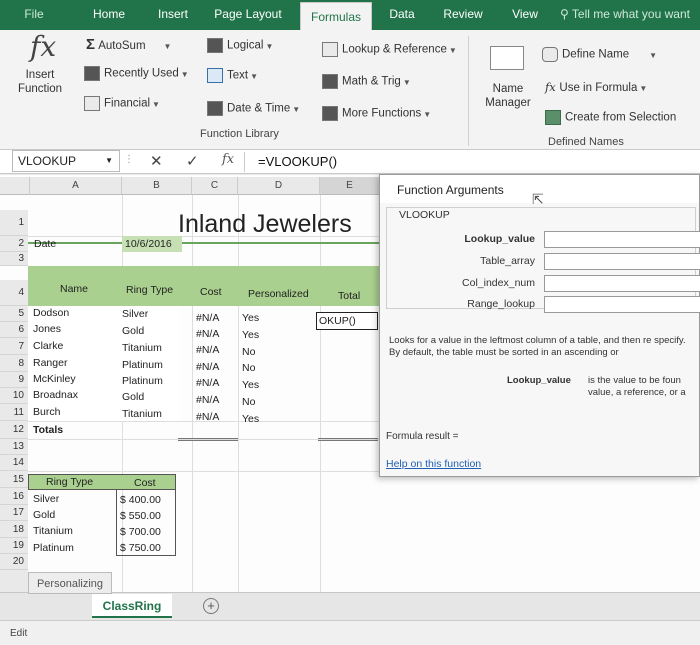 This screenshot has height=645, width=700. Describe the element at coordinates (142, 365) in the screenshot. I see `cell-b8: Platinum` at that location.